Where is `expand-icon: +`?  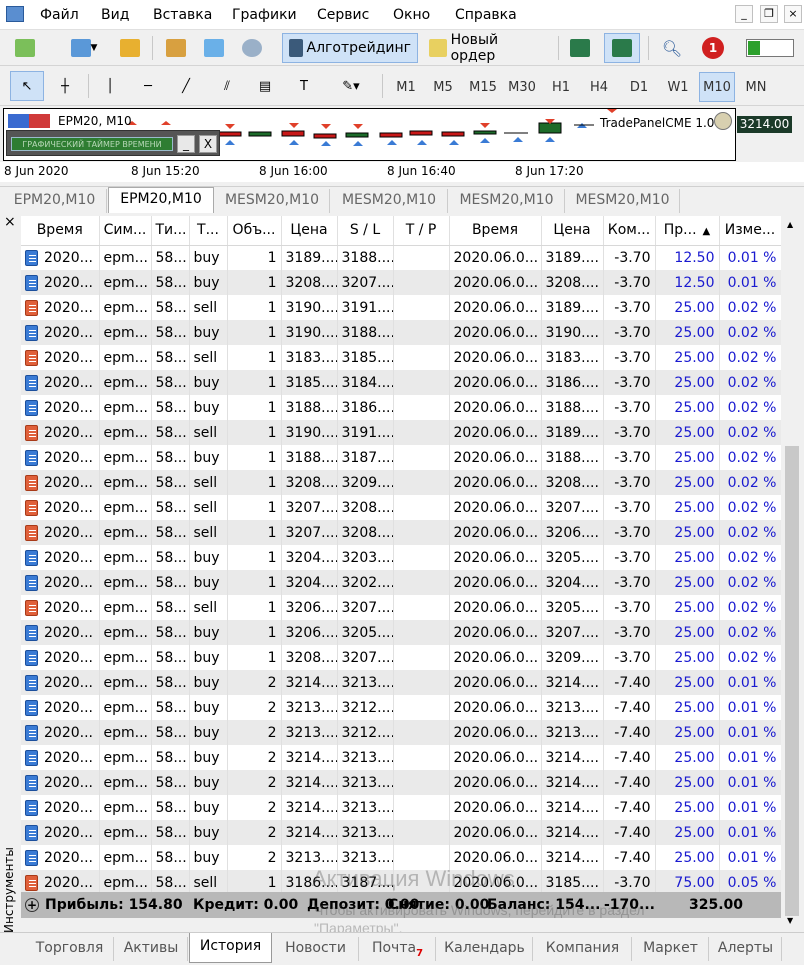
expand-icon: + is located at coordinates (32, 905).